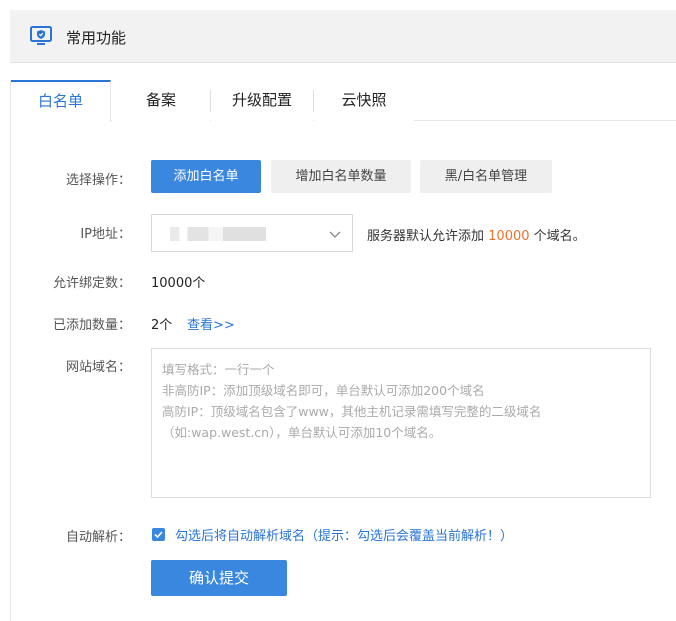 The height and width of the screenshot is (621, 676). What do you see at coordinates (341, 176) in the screenshot?
I see `increase-whitelist-count-button: 增加白名单数量` at bounding box center [341, 176].